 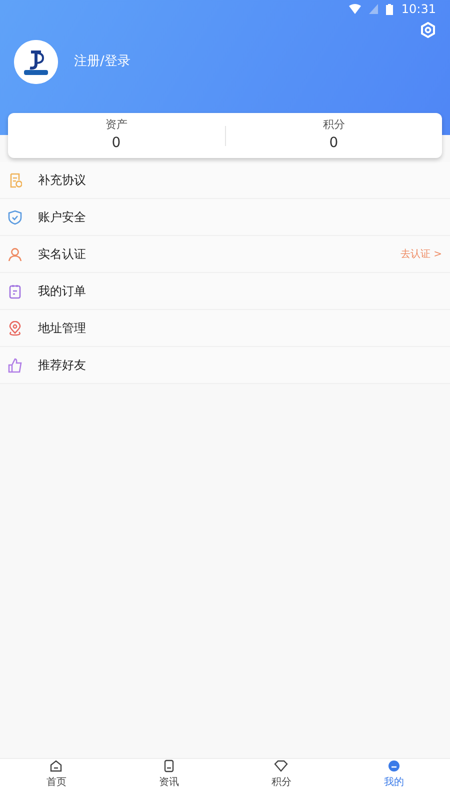 What do you see at coordinates (62, 365) in the screenshot?
I see `menu-label: 推荐好友` at bounding box center [62, 365].